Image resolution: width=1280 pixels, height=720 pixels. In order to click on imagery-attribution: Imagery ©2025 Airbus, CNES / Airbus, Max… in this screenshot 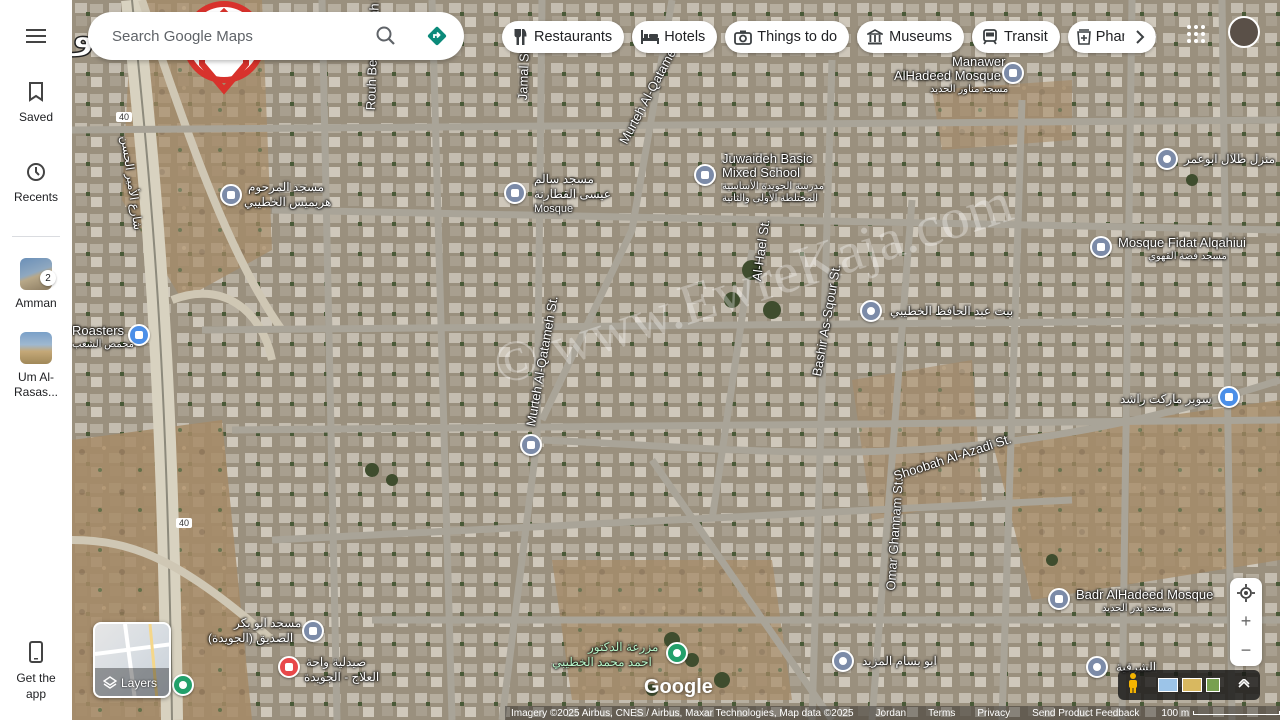, I will do `click(682, 713)`.